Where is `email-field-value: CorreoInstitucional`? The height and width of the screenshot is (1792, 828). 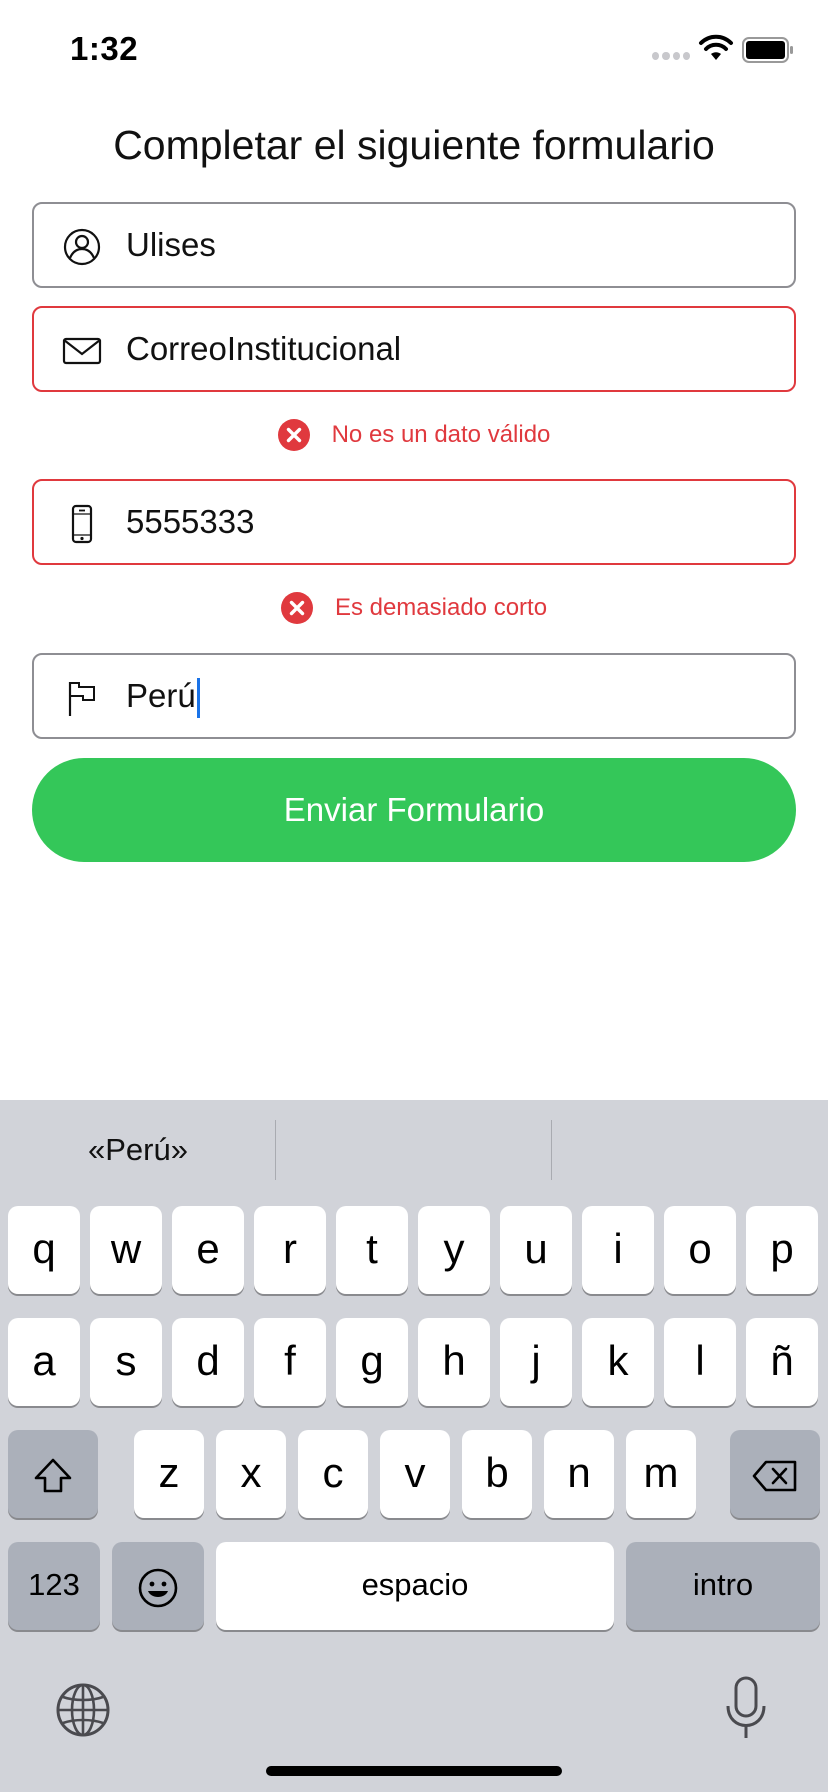 email-field-value: CorreoInstitucional is located at coordinates (264, 348).